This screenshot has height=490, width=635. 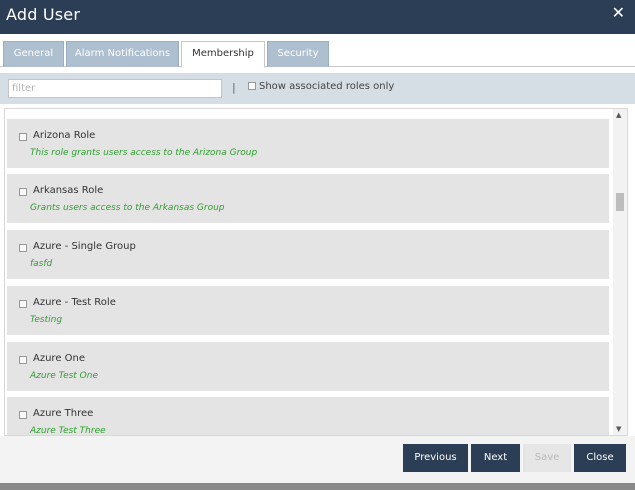 What do you see at coordinates (618, 115) in the screenshot?
I see `scroll-up-icon: ▲` at bounding box center [618, 115].